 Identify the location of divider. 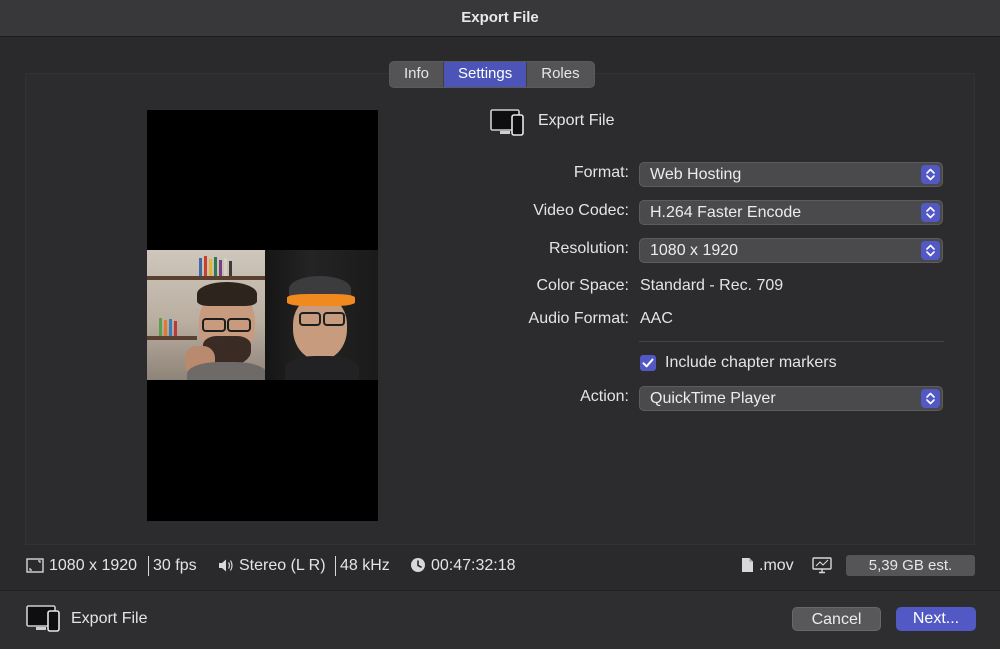
(791, 341).